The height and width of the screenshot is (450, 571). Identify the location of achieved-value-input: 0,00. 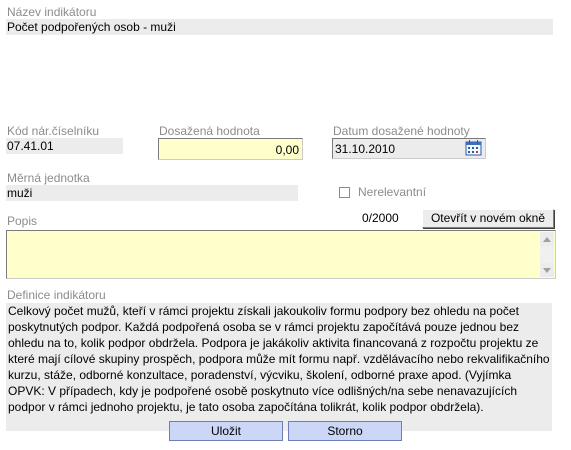
(230, 149).